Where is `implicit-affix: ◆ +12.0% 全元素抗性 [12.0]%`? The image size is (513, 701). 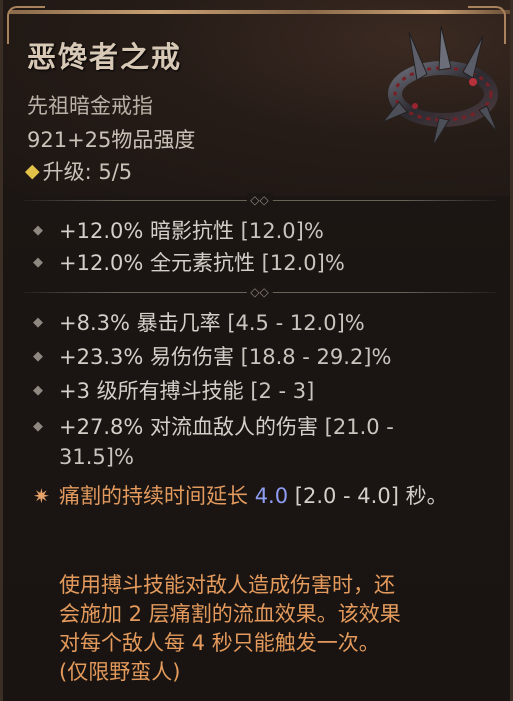 implicit-affix: ◆ +12.0% 全元素抗性 [12.0]% is located at coordinates (263, 263).